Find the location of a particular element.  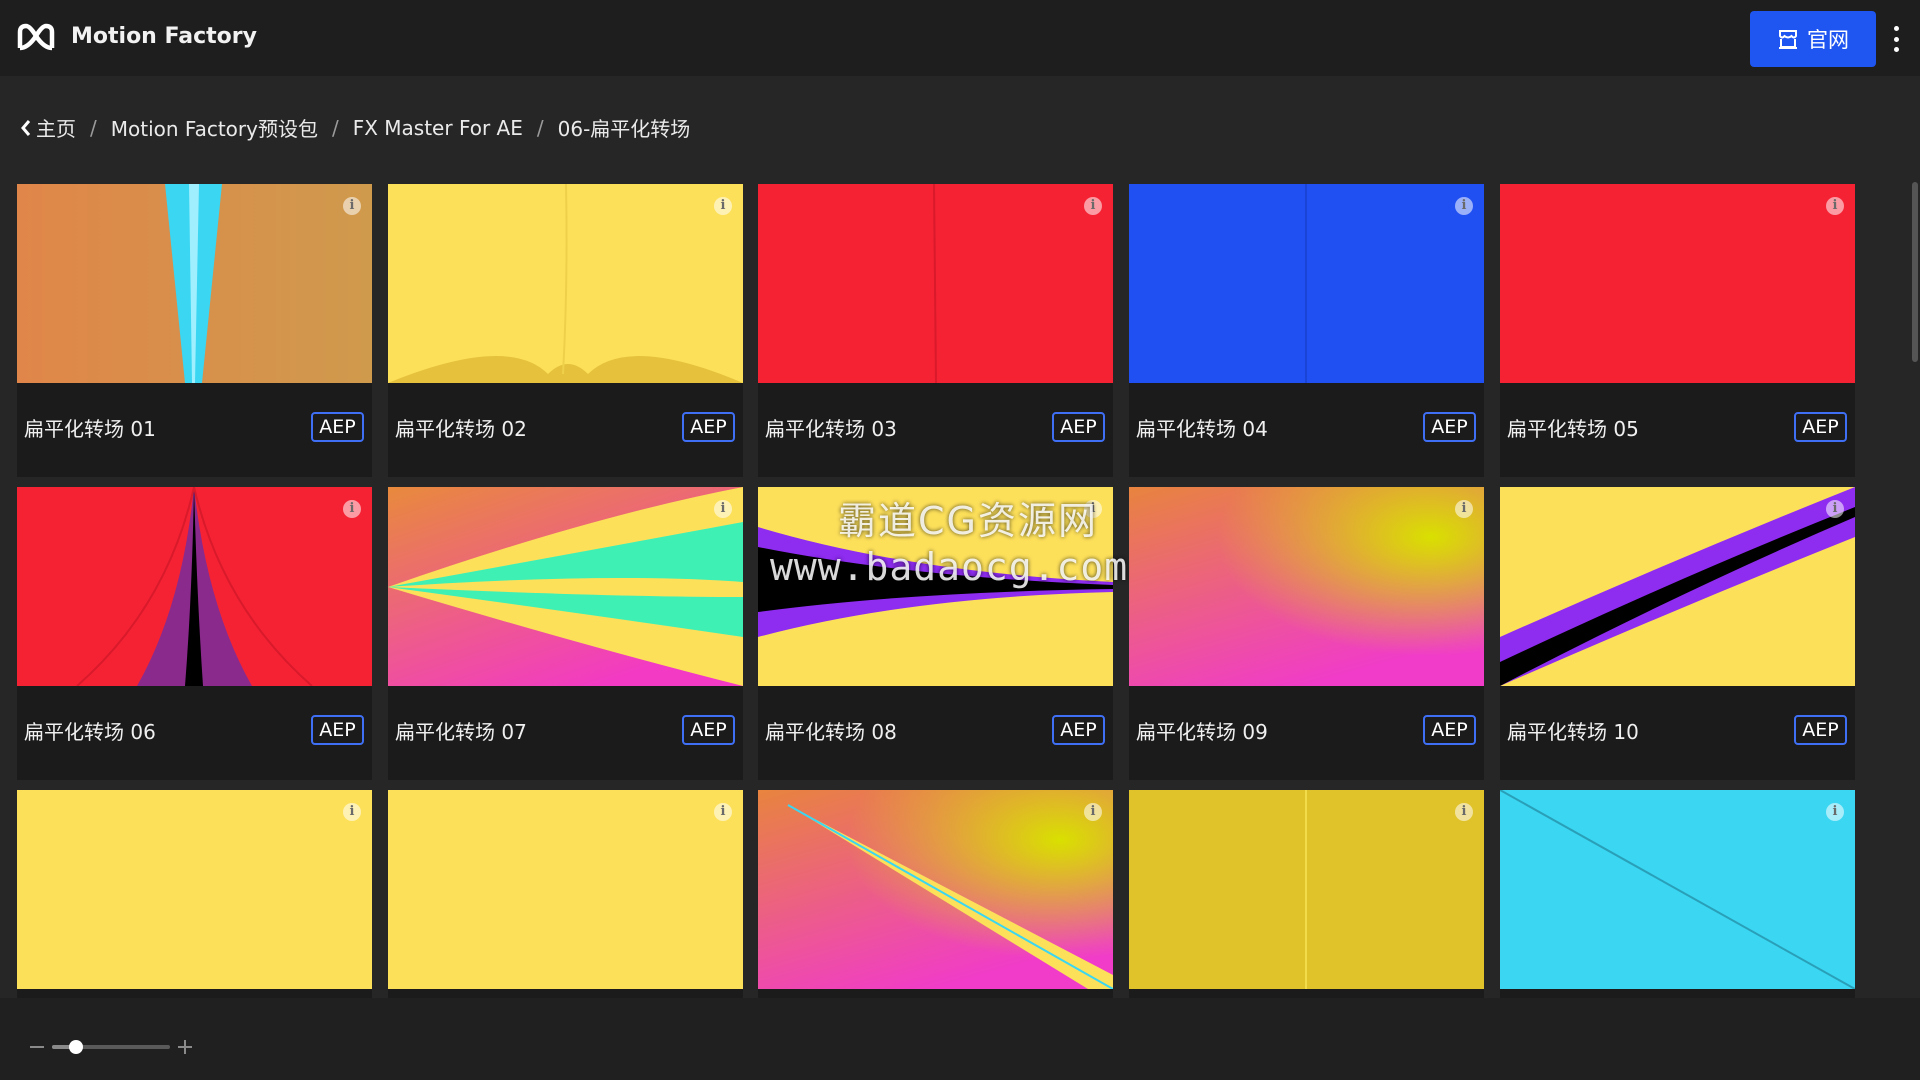

breadcrumb-preset-pack: Motion Factory预设包 is located at coordinates (214, 127).